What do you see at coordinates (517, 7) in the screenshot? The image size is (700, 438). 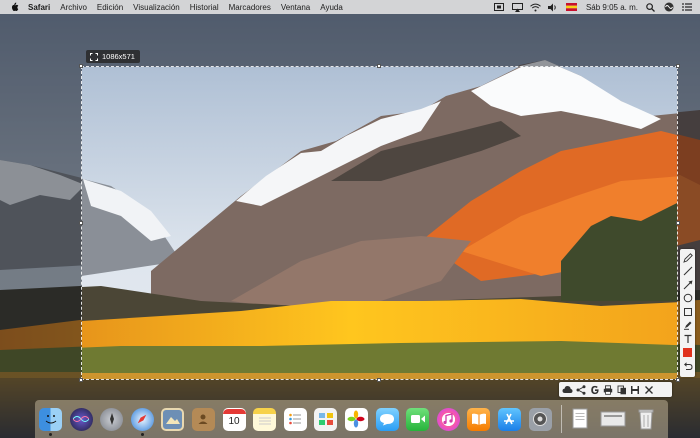 I see `airplay-icon` at bounding box center [517, 7].